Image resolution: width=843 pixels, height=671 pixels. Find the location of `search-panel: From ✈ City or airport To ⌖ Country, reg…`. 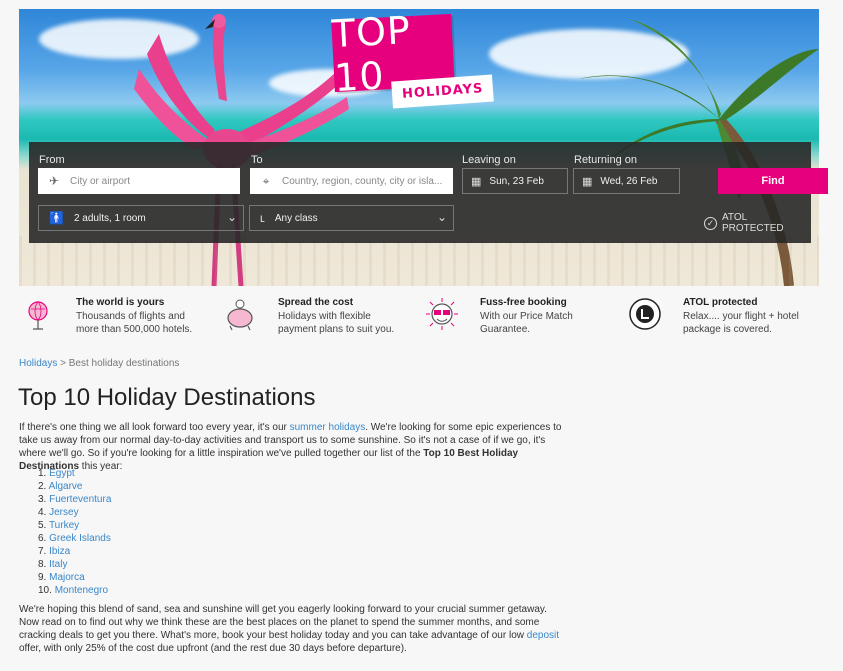

search-panel: From ✈ City or airport To ⌖ Country, reg… is located at coordinates (428, 192).